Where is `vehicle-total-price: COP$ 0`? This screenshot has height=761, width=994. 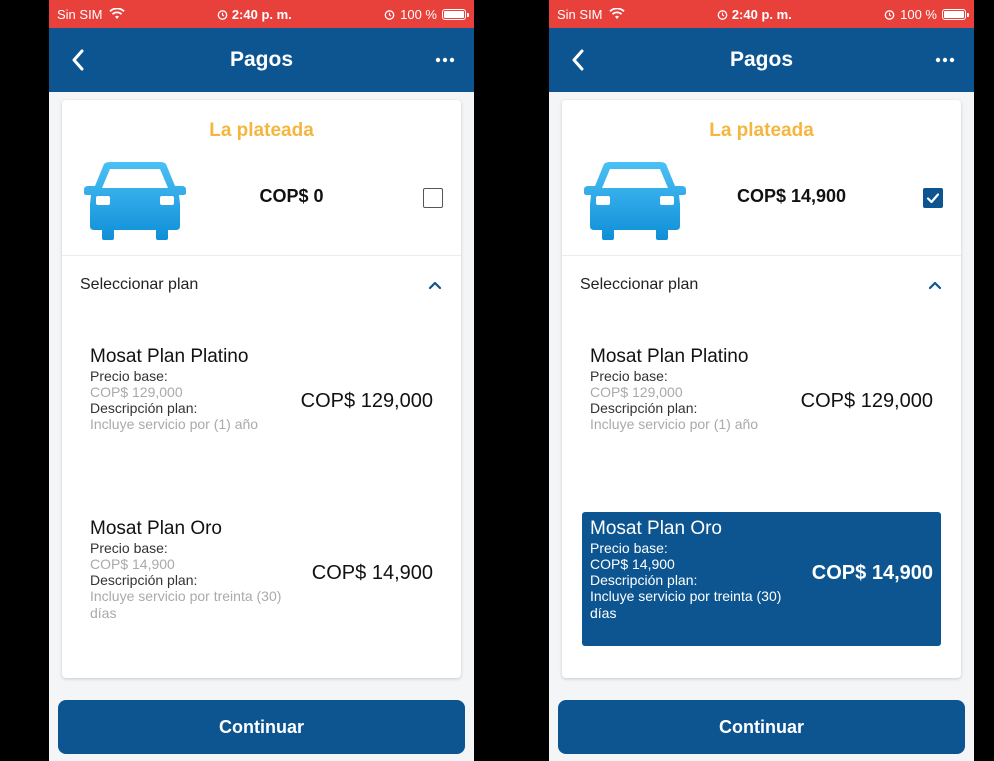 vehicle-total-price: COP$ 0 is located at coordinates (291, 196).